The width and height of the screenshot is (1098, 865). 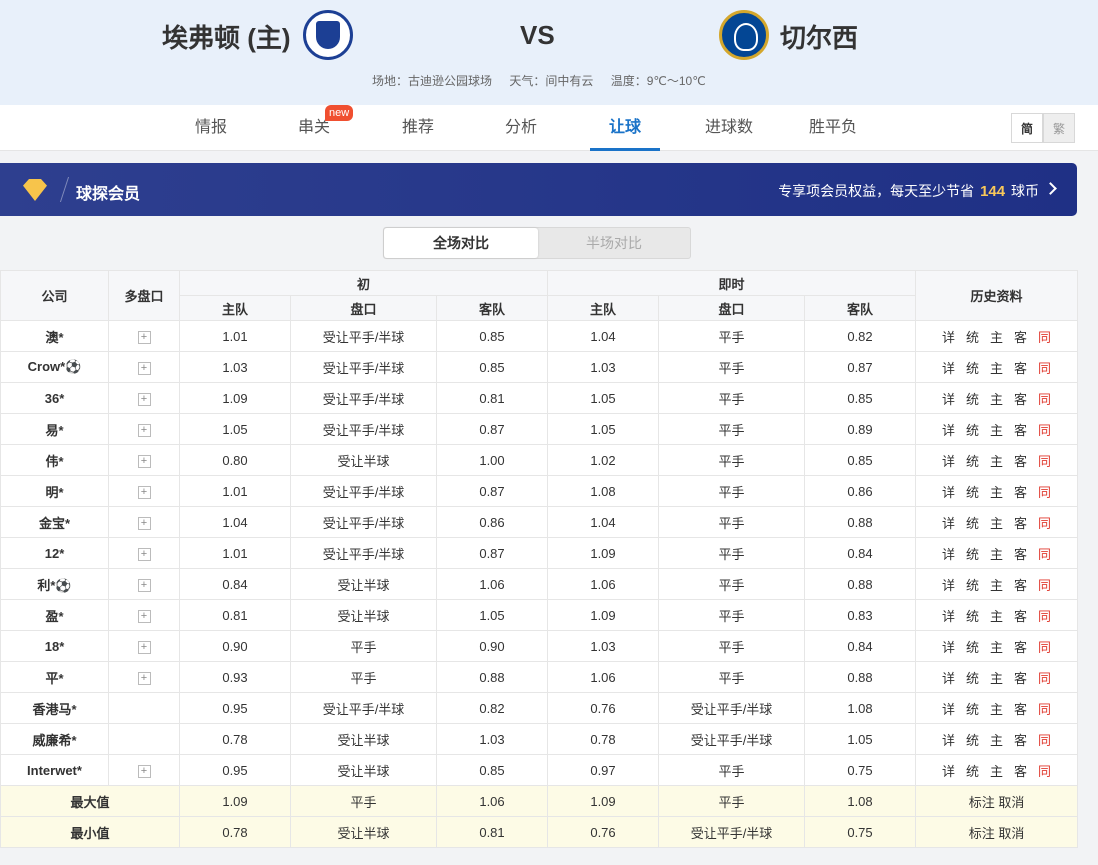 What do you see at coordinates (54, 367) in the screenshot?
I see `company-name: Crow*⚽` at bounding box center [54, 367].